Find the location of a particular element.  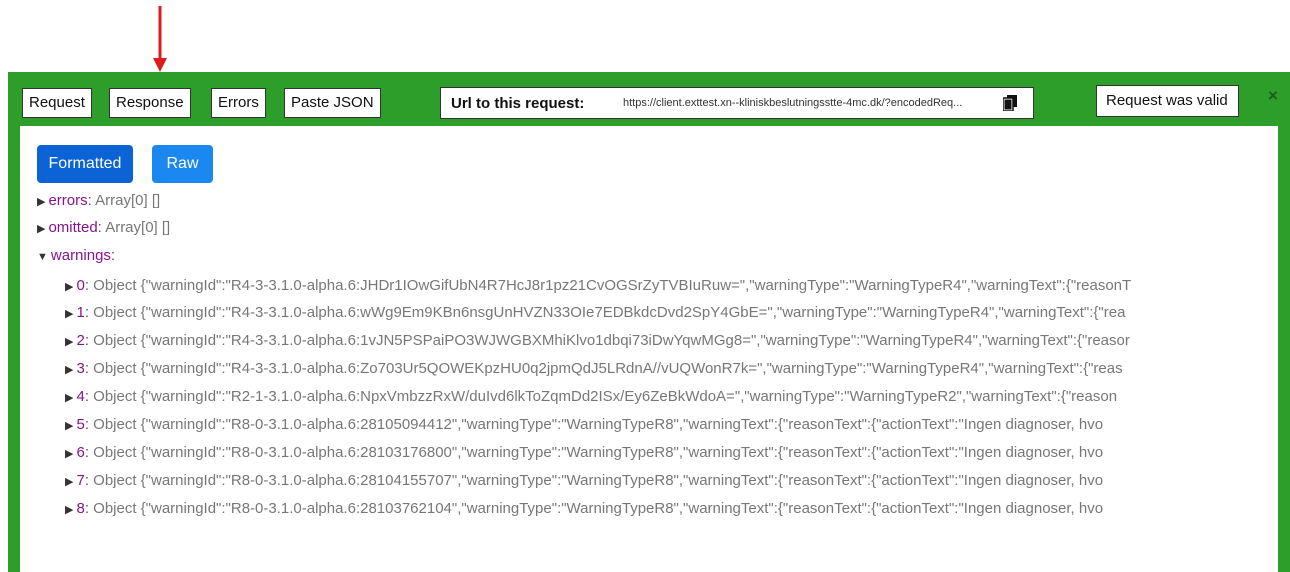

raw-button: Raw is located at coordinates (182, 164).